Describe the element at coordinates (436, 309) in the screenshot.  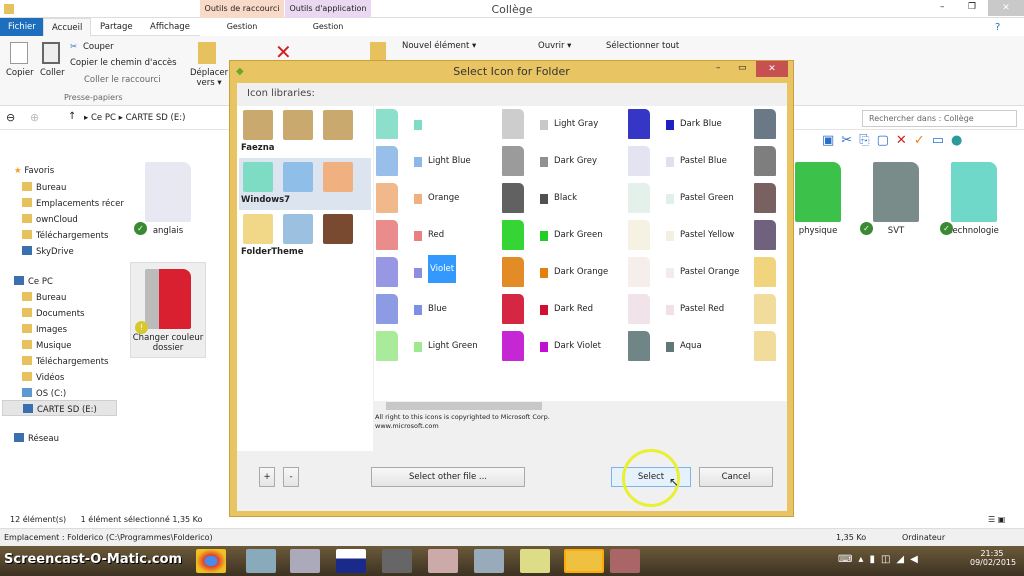
I see `icon-item: Blue` at that location.